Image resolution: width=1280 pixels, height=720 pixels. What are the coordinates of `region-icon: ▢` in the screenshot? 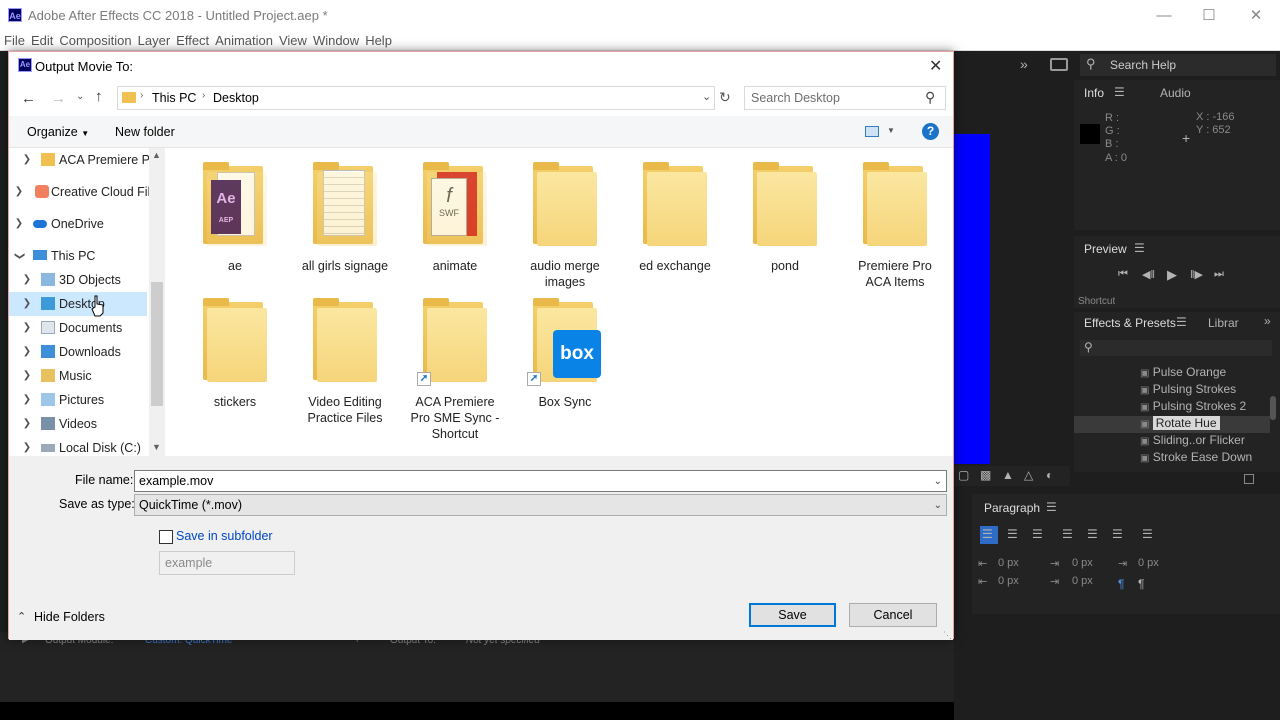 It's located at (963, 475).